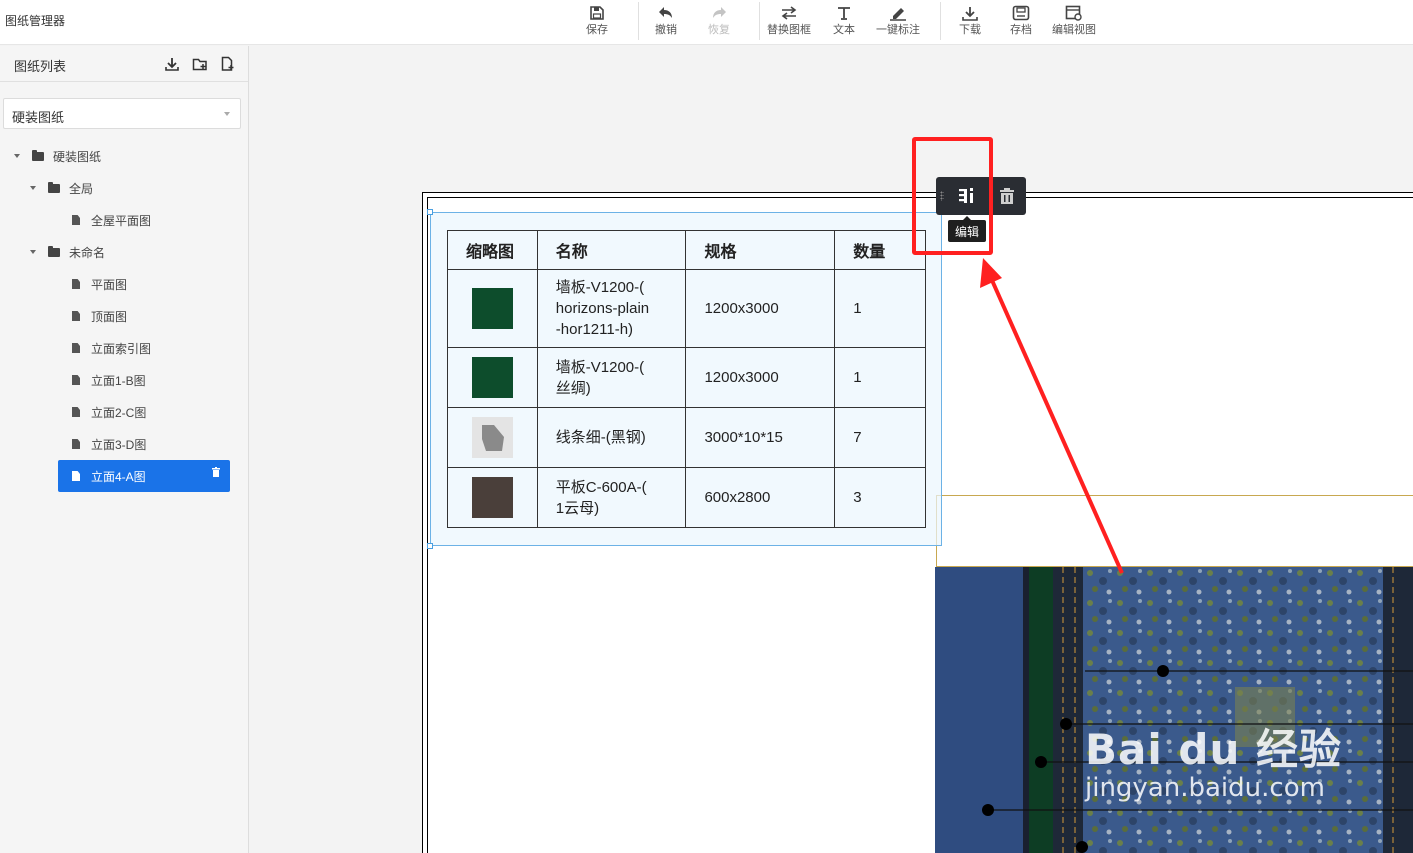 This screenshot has height=853, width=1413. Describe the element at coordinates (67, 252) in the screenshot. I see `tree-folder-unnamed: 未命名` at that location.